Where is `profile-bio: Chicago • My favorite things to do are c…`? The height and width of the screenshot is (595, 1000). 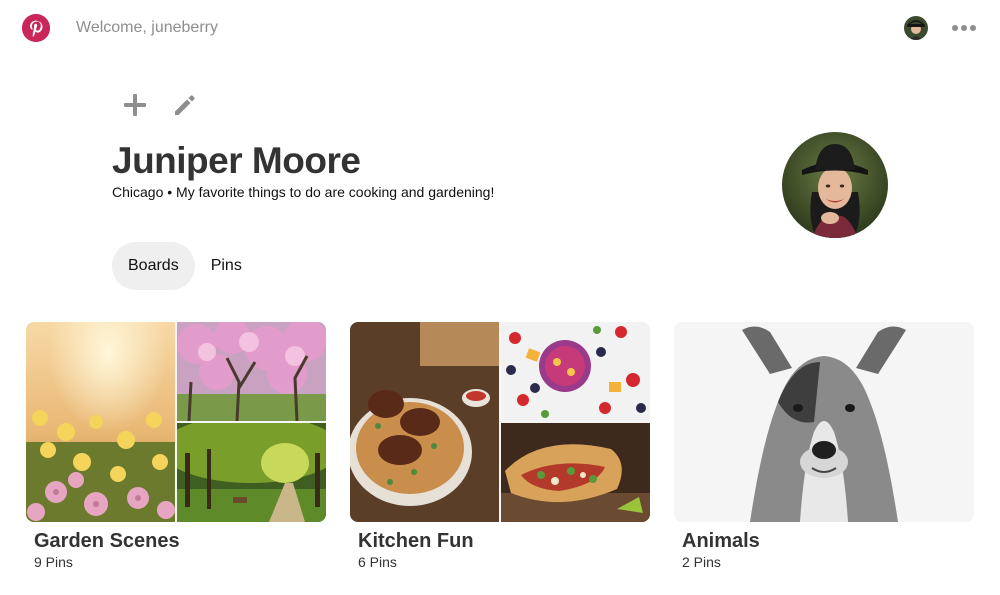 profile-bio: Chicago • My favorite things to do are c… is located at coordinates (303, 192).